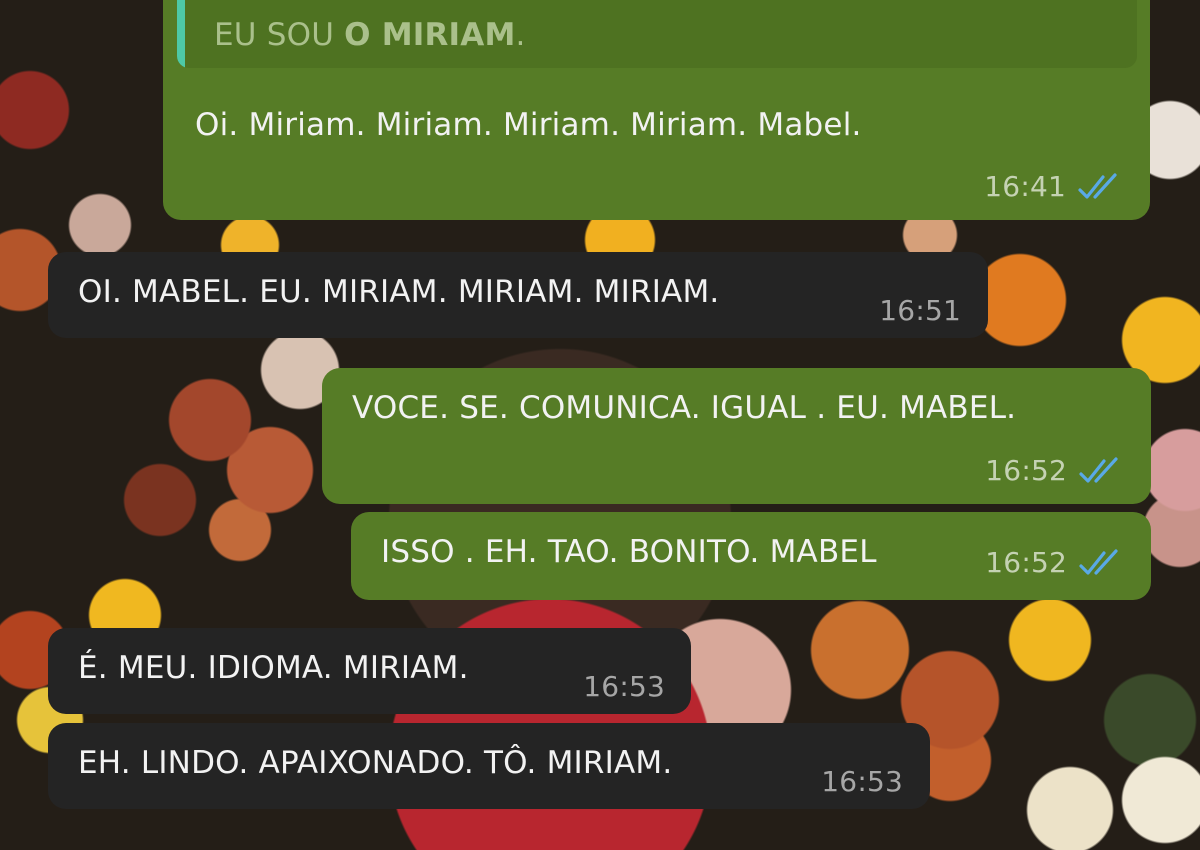 This screenshot has width=1200, height=850. Describe the element at coordinates (684, 408) in the screenshot. I see `message-text: VOCE. SE. COMUNICA. IGUAL . EU. MABEL.` at that location.